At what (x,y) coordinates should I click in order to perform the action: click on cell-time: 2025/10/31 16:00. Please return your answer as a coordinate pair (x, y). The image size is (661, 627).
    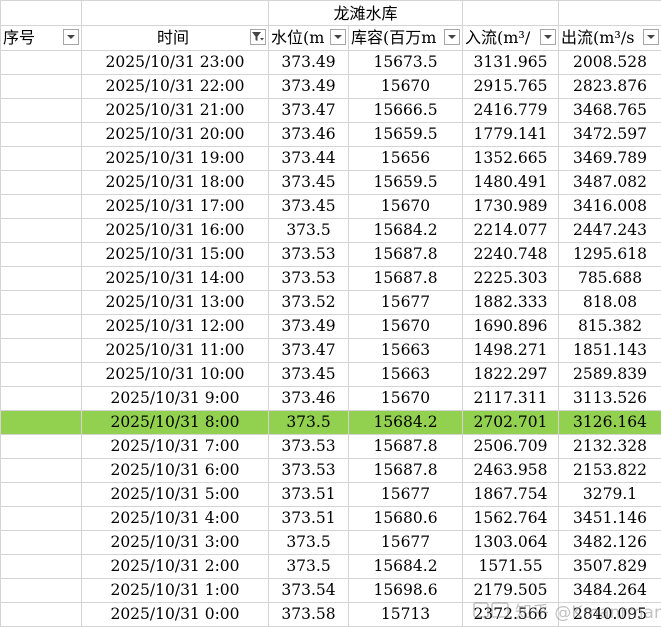
    Looking at the image, I should click on (175, 231).